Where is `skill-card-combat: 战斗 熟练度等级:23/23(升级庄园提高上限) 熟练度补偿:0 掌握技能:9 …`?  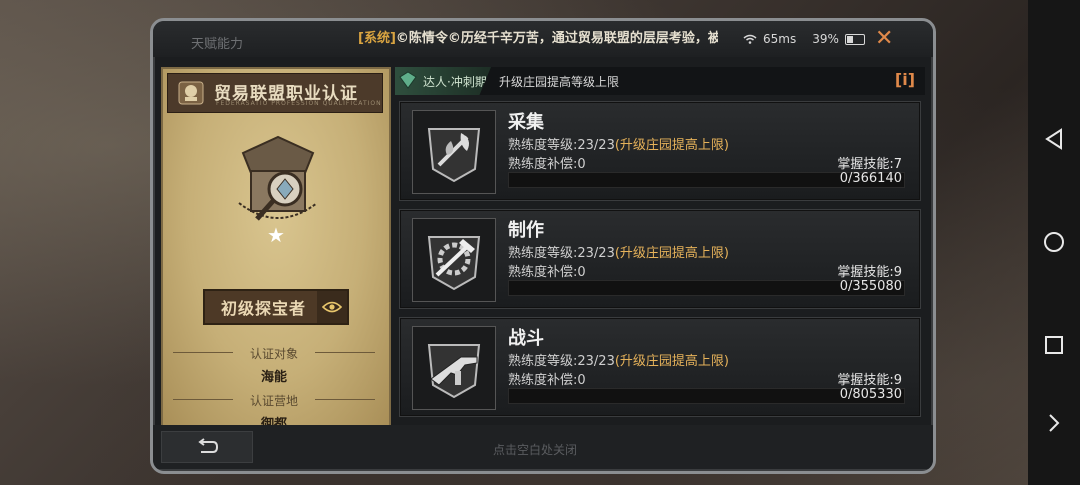 skill-card-combat: 战斗 熟练度等级:23/23(升级庄园提高上限) 熟练度补偿:0 掌握技能:9 … is located at coordinates (660, 367).